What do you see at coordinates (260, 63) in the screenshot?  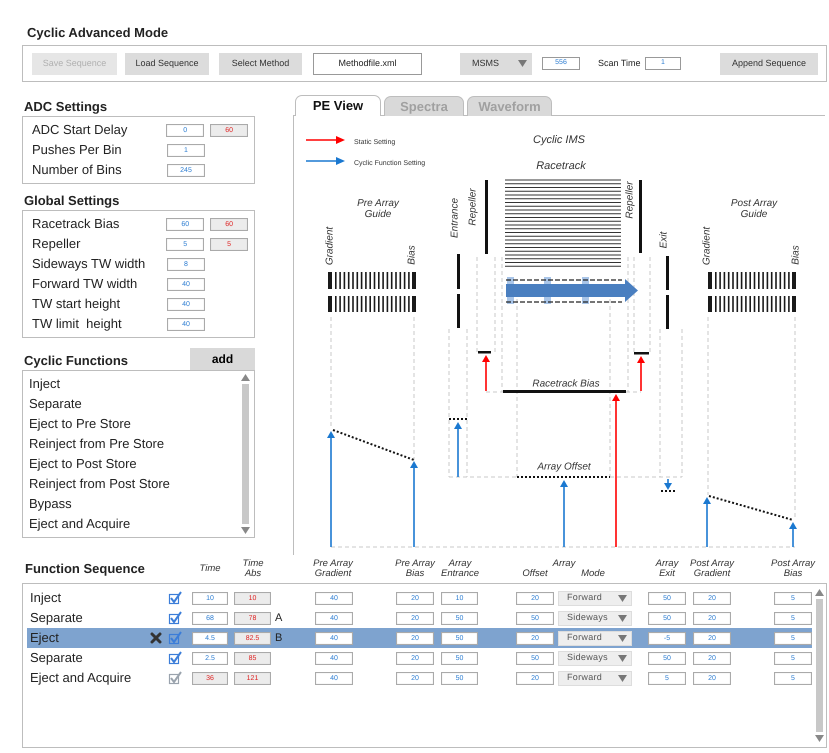 I see `toolbar-button: Select Method` at bounding box center [260, 63].